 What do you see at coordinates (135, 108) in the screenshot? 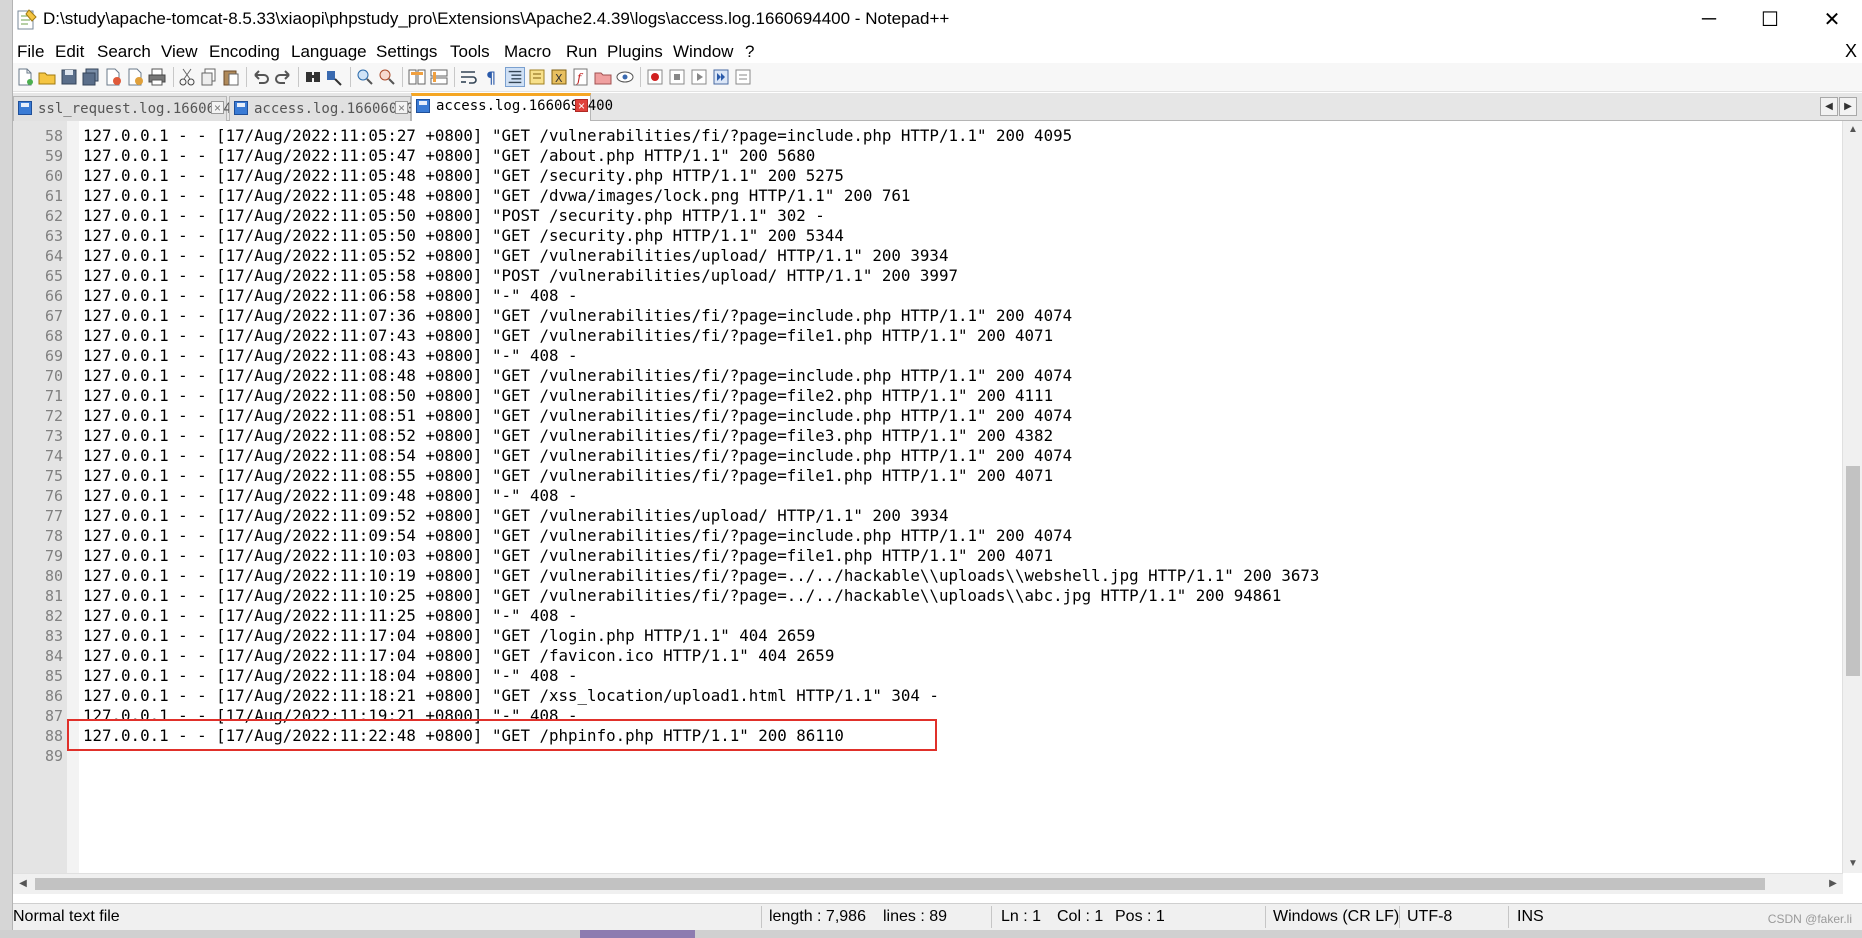
I see `tab-ssl-request-log: ssl_request.log.1660694400 ×` at bounding box center [135, 108].